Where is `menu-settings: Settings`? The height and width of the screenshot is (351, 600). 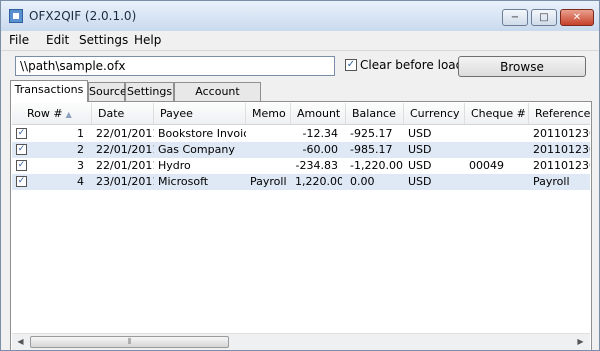 menu-settings: Settings is located at coordinates (103, 40).